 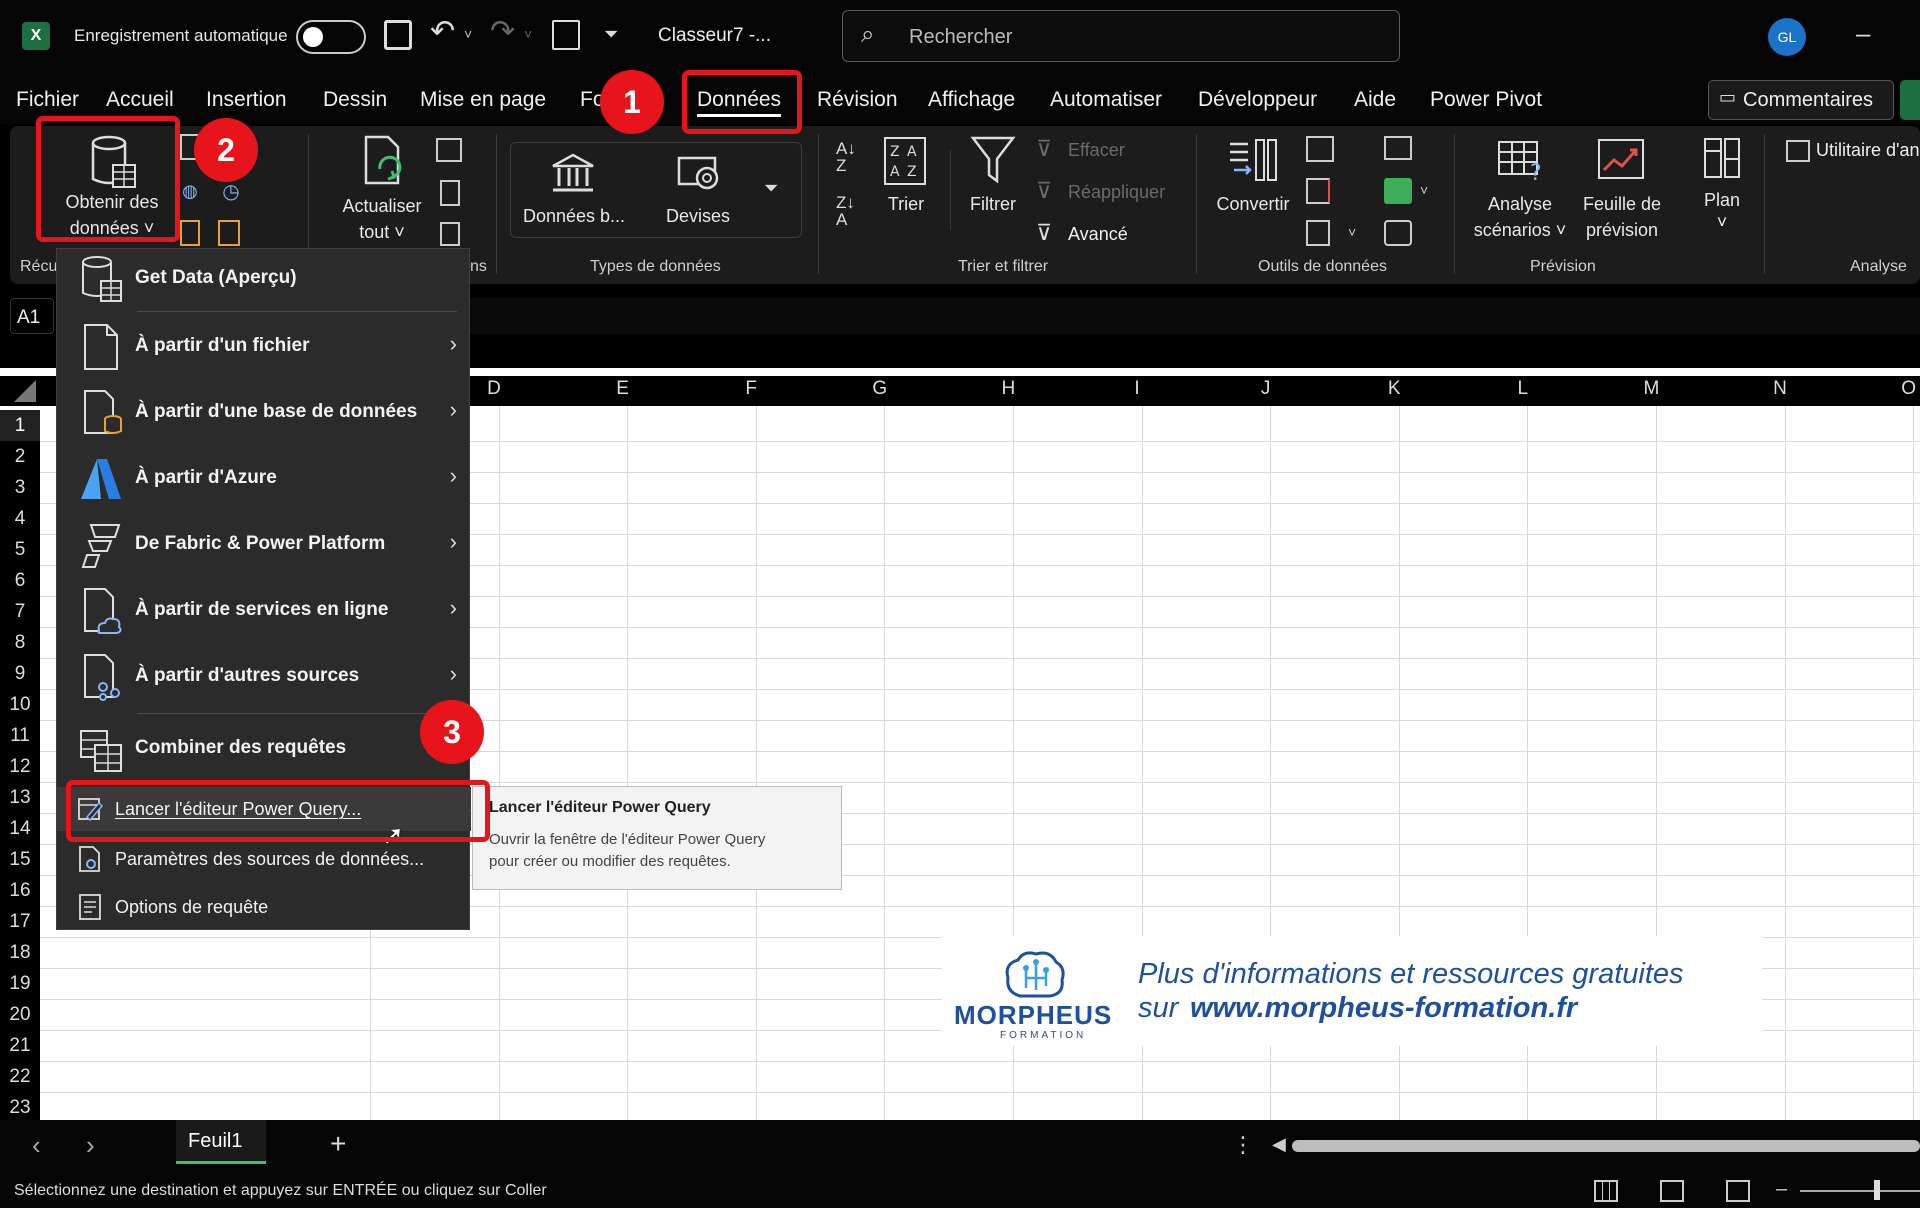 I want to click on tab-mise-en-page: Mise en page, so click(x=483, y=100).